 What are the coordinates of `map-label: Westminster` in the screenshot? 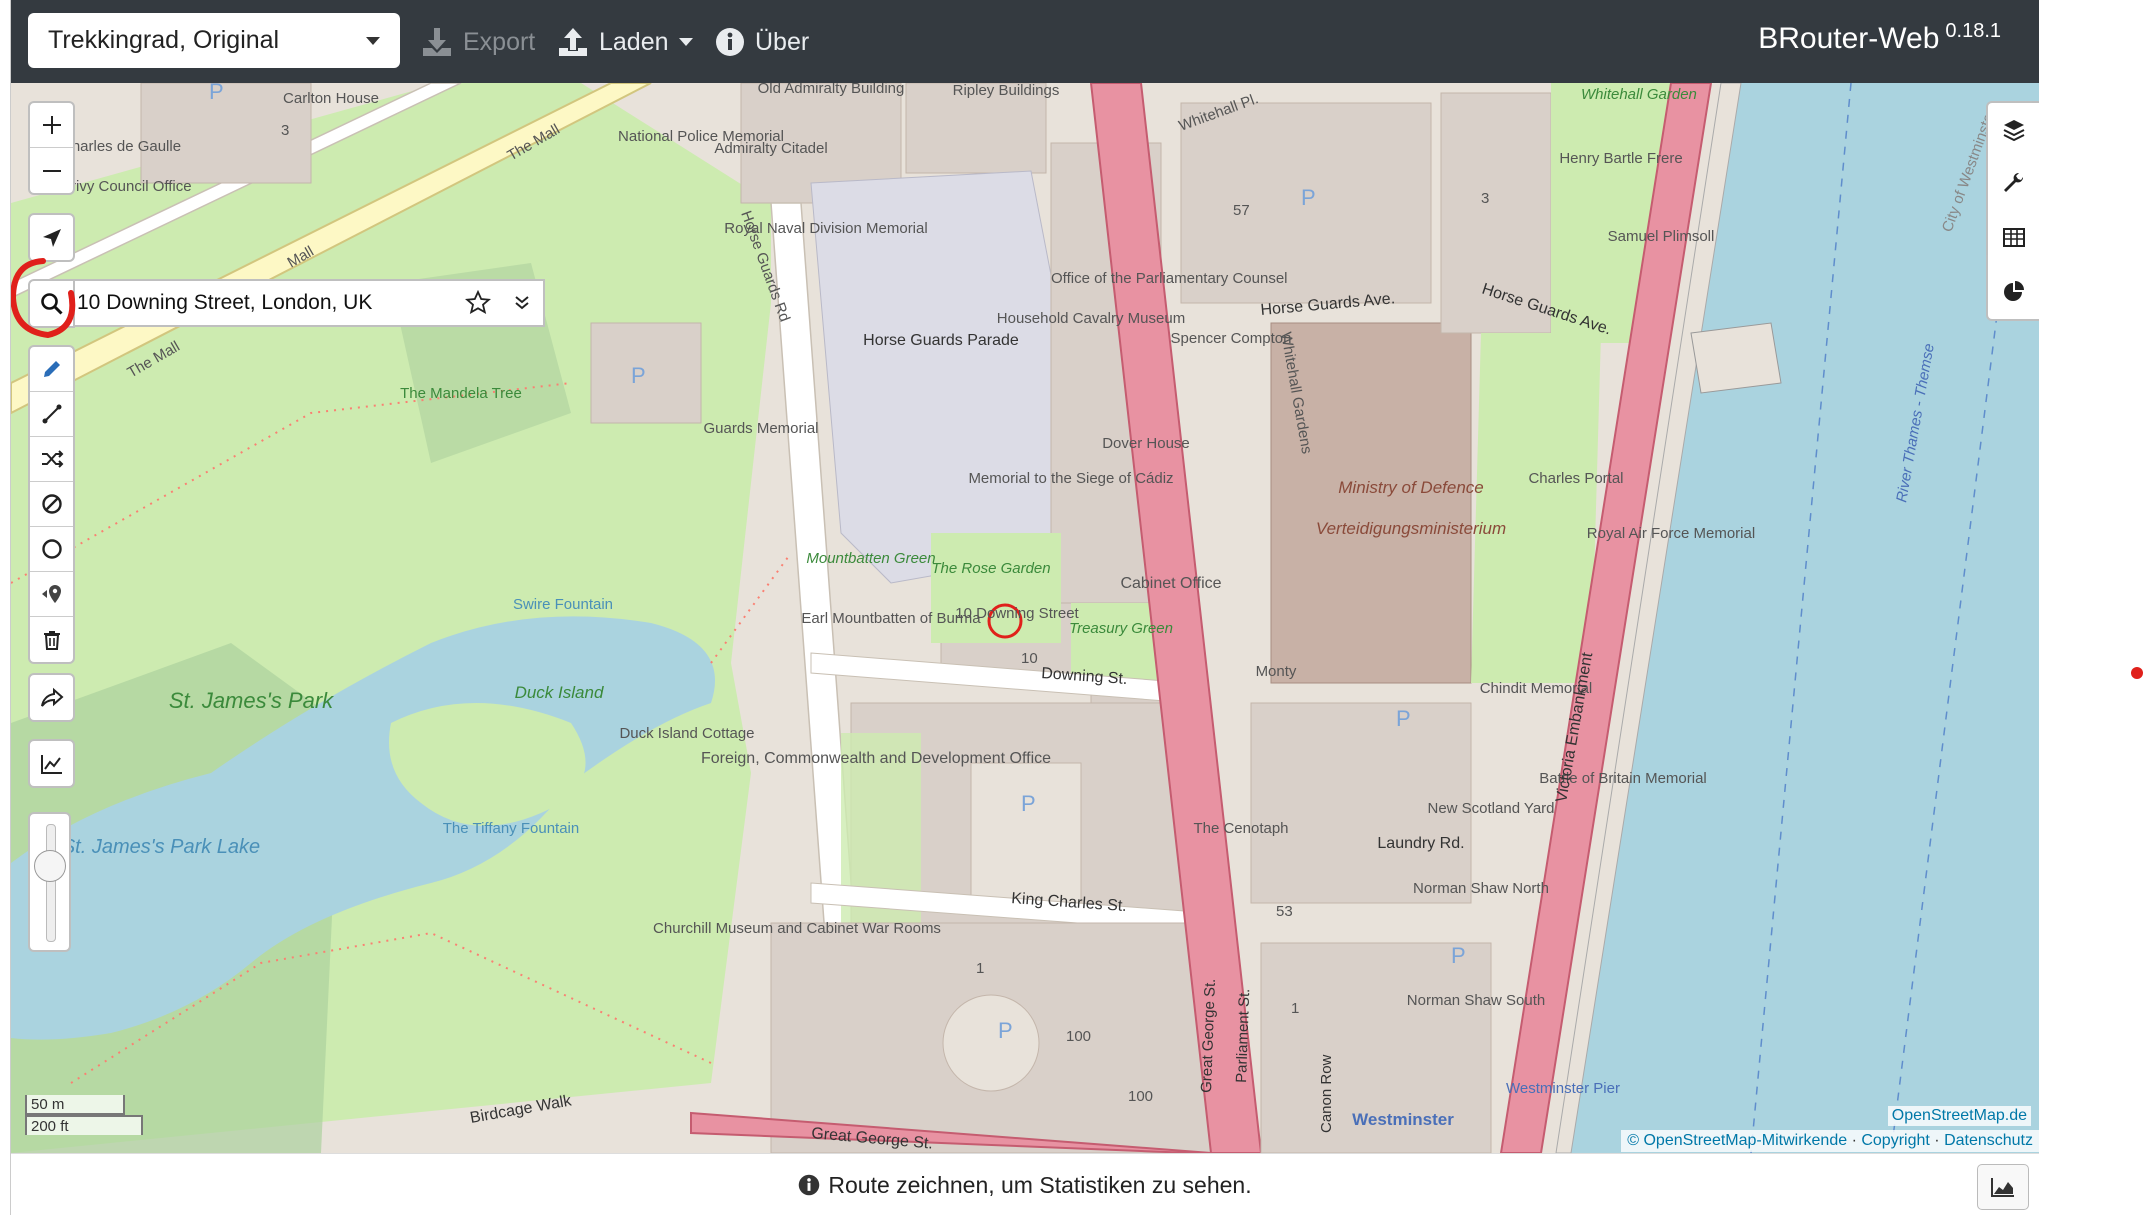 It's located at (1403, 1119).